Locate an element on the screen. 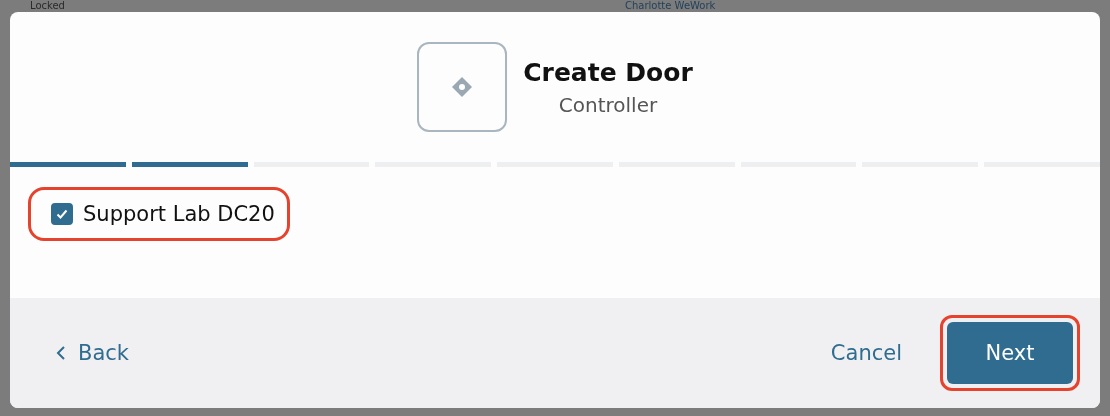 This screenshot has height=416, width=1110. option-label: Support Lab DC20 is located at coordinates (179, 214).